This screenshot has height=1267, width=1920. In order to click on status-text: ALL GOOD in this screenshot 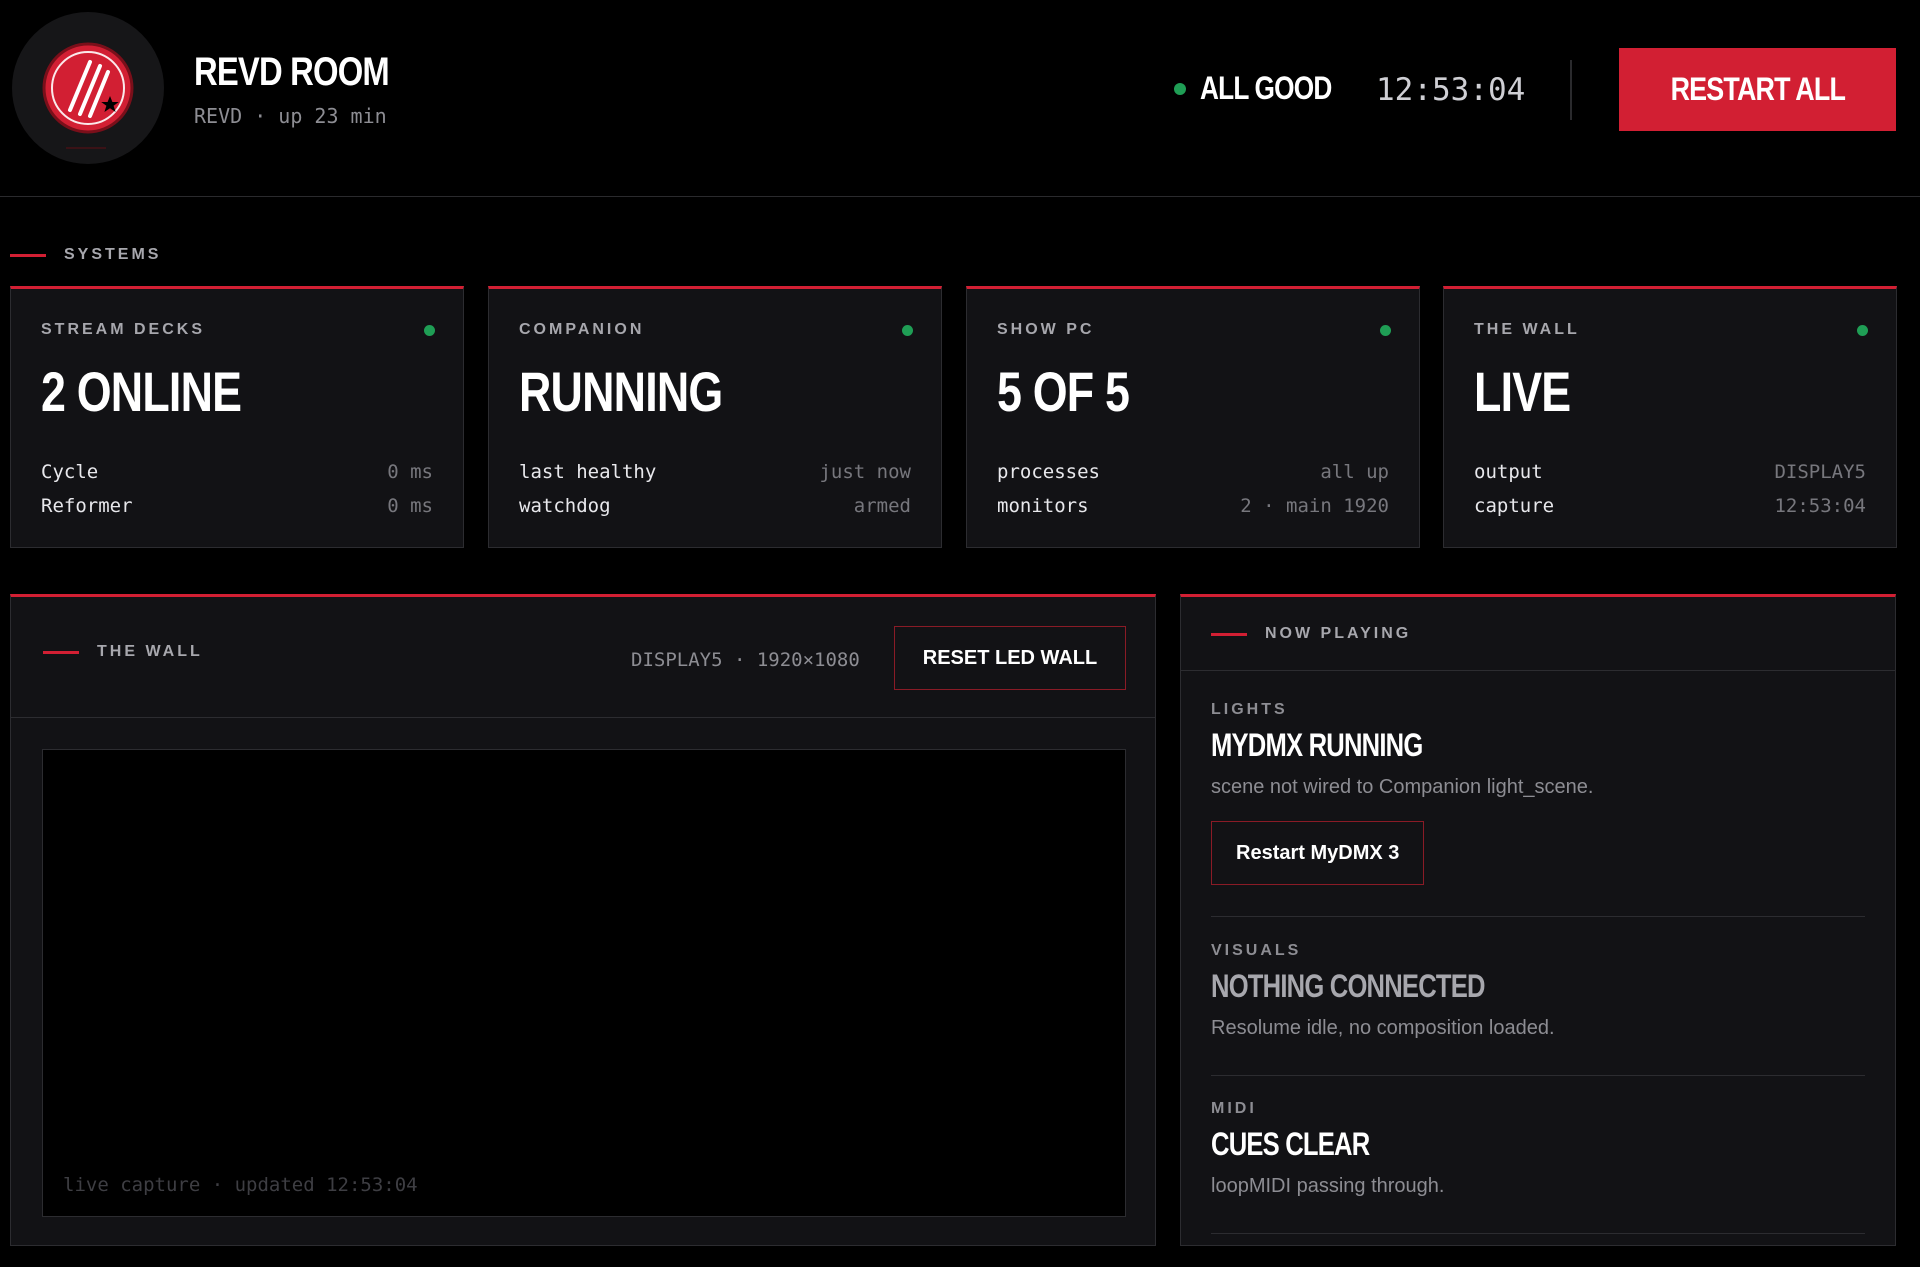, I will do `click(1266, 88)`.